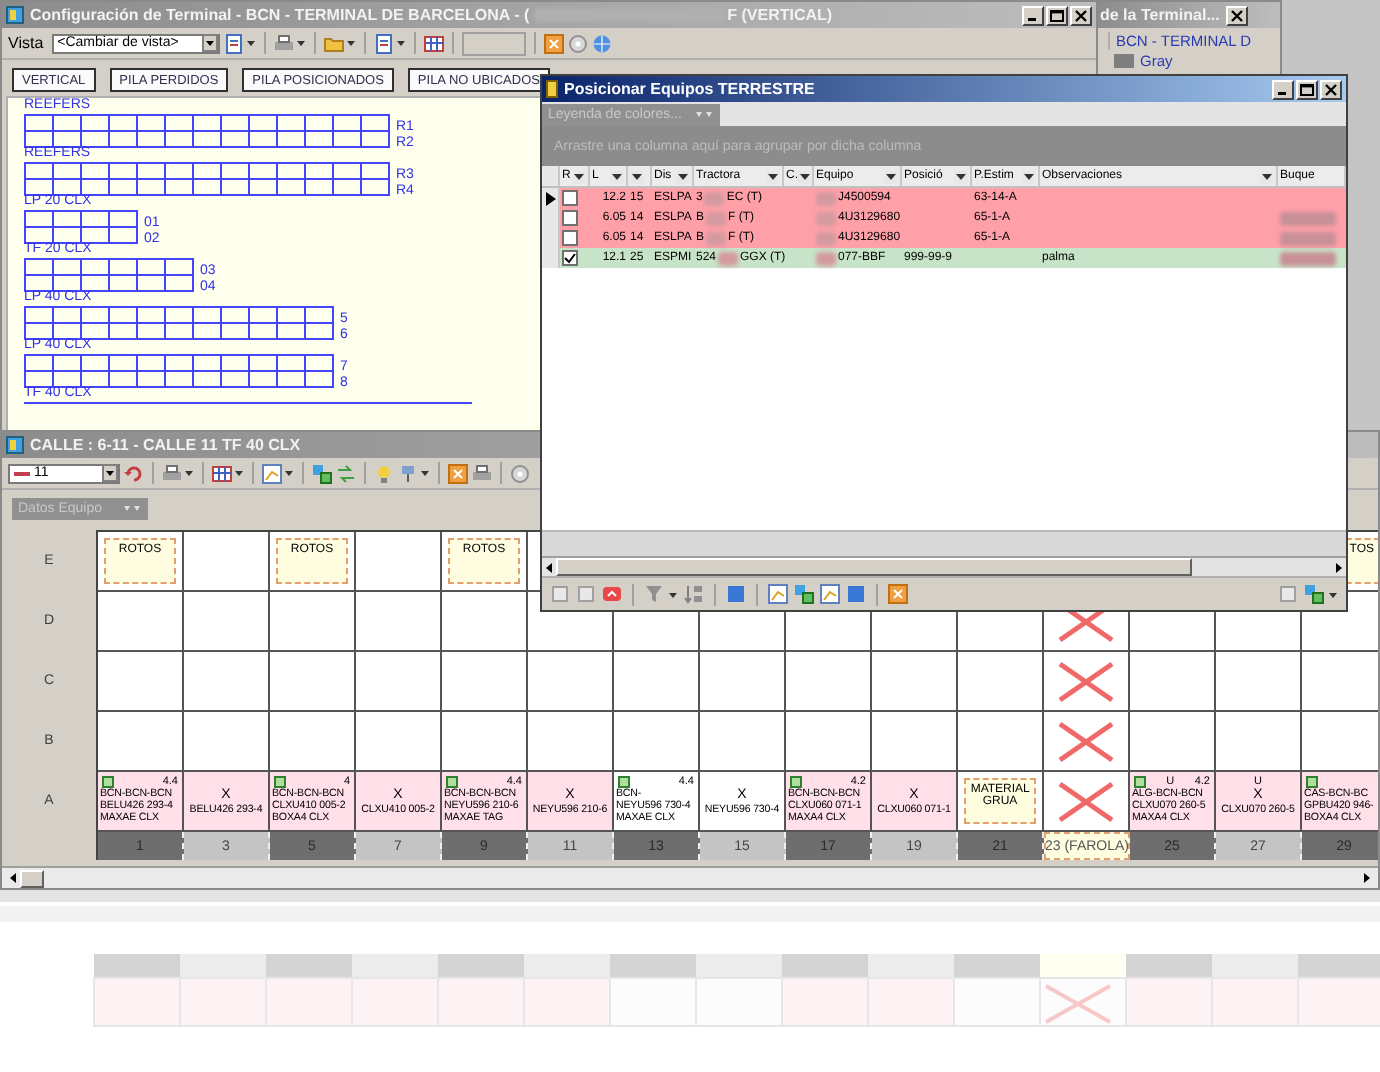 The image size is (1380, 1072). I want to click on view-label: Vista, so click(26, 43).